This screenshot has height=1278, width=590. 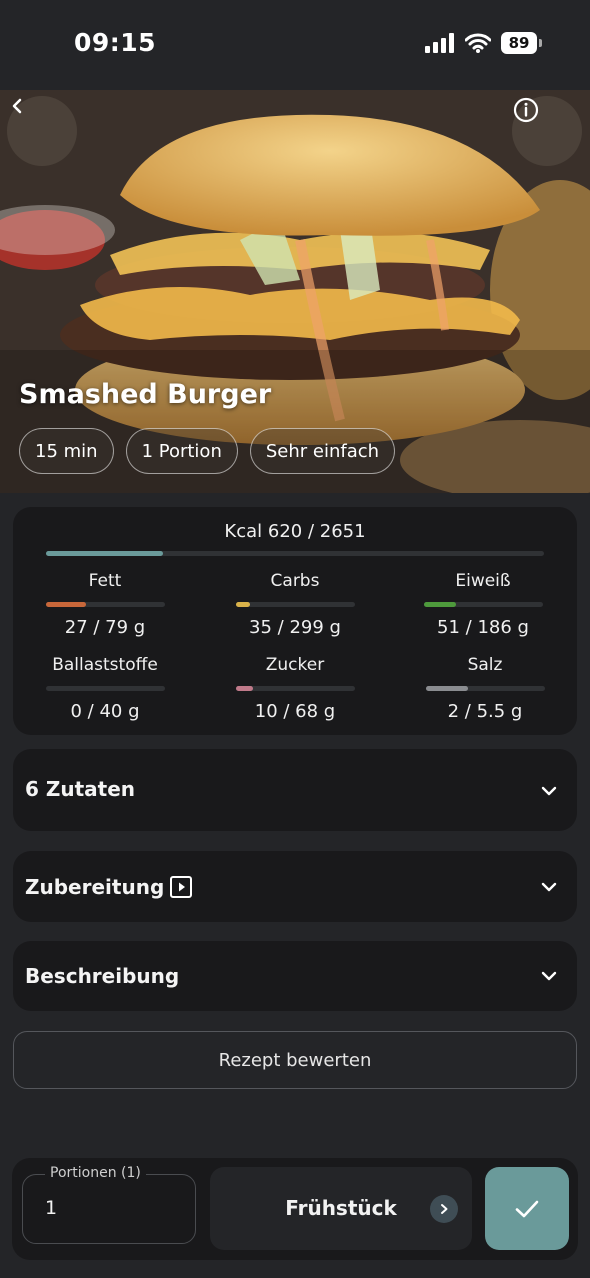 I want to click on macro-carbs: Carbs 35 / 299 g, so click(x=295, y=604).